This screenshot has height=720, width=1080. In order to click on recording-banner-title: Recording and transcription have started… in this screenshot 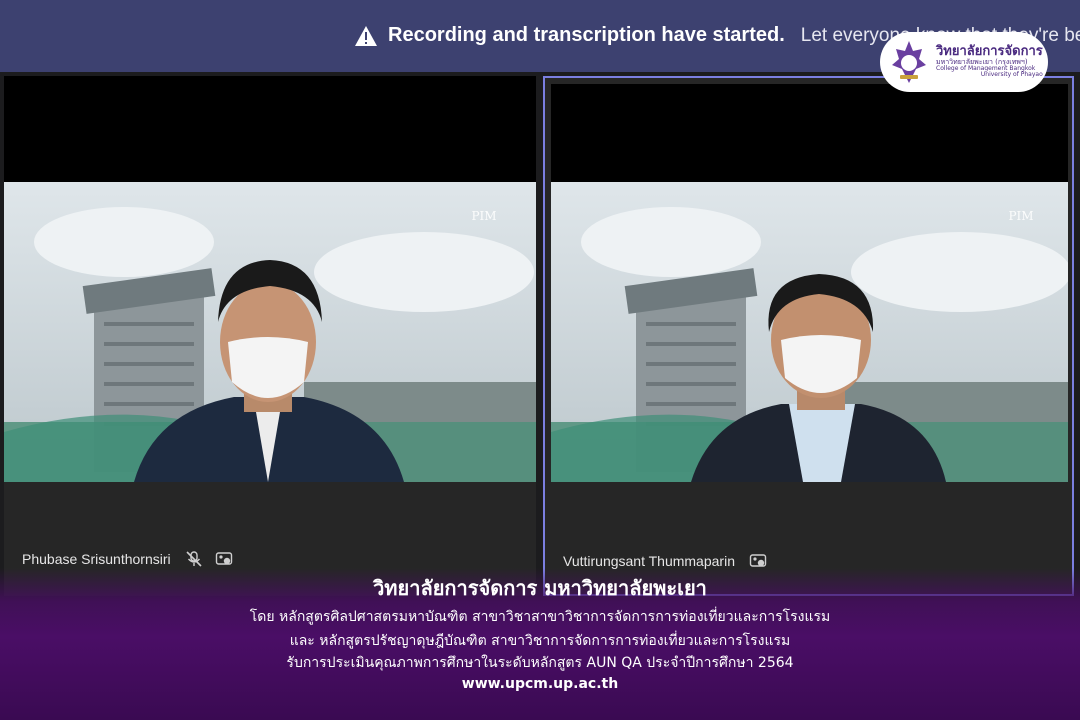, I will do `click(586, 35)`.